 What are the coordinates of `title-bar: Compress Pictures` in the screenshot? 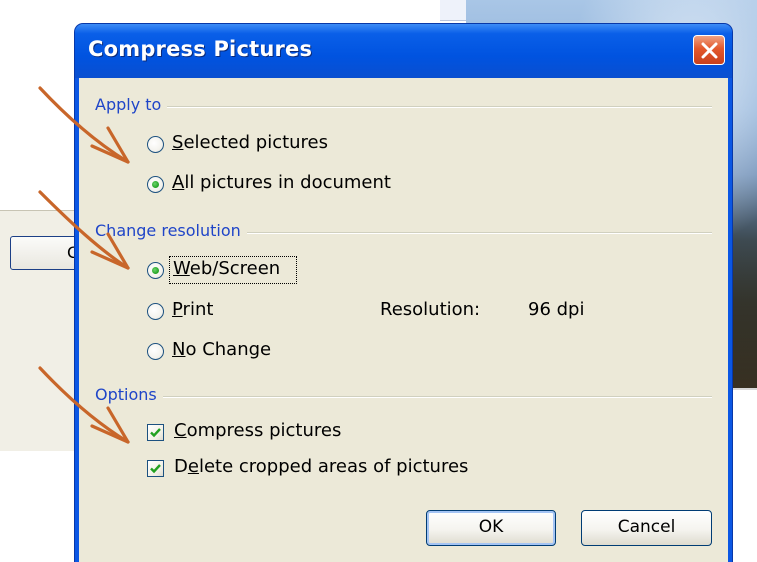 It's located at (403, 51).